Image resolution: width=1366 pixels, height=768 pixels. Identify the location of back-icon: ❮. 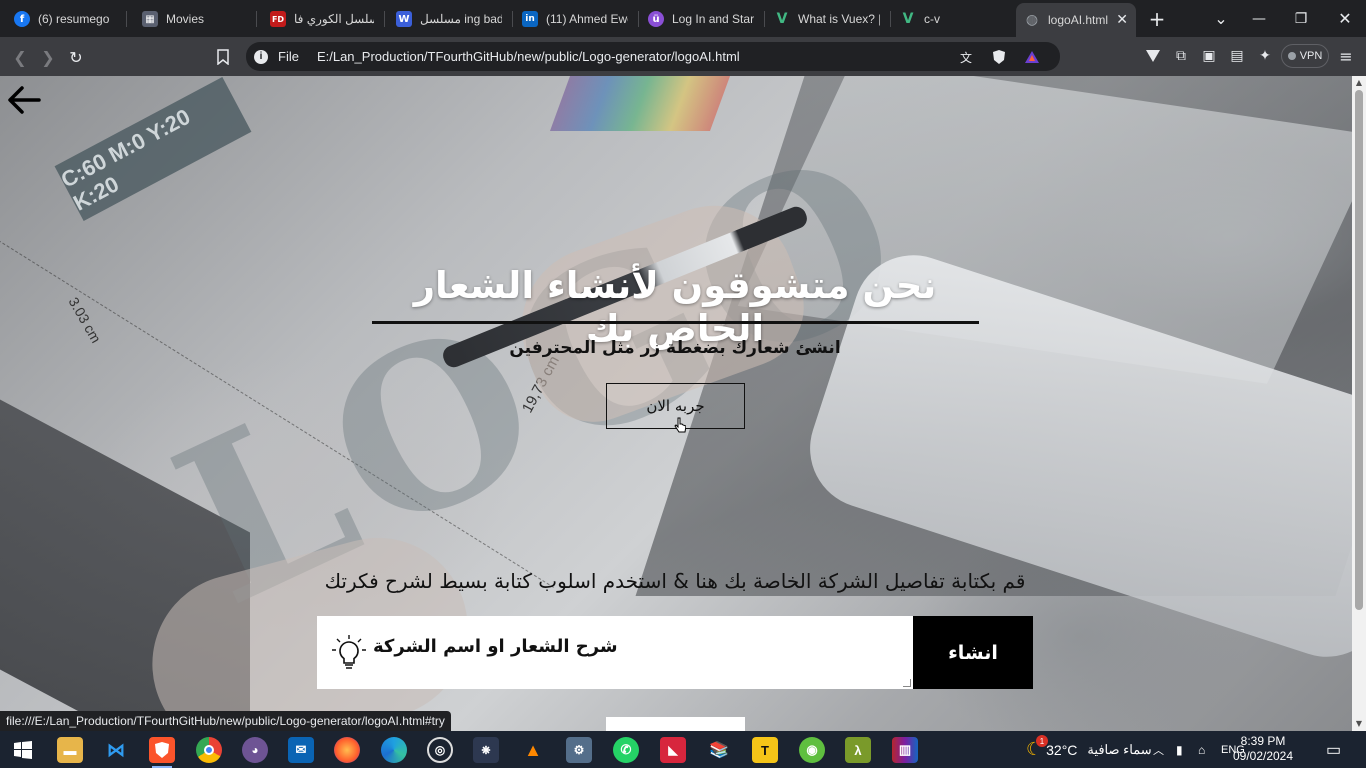
(20, 57).